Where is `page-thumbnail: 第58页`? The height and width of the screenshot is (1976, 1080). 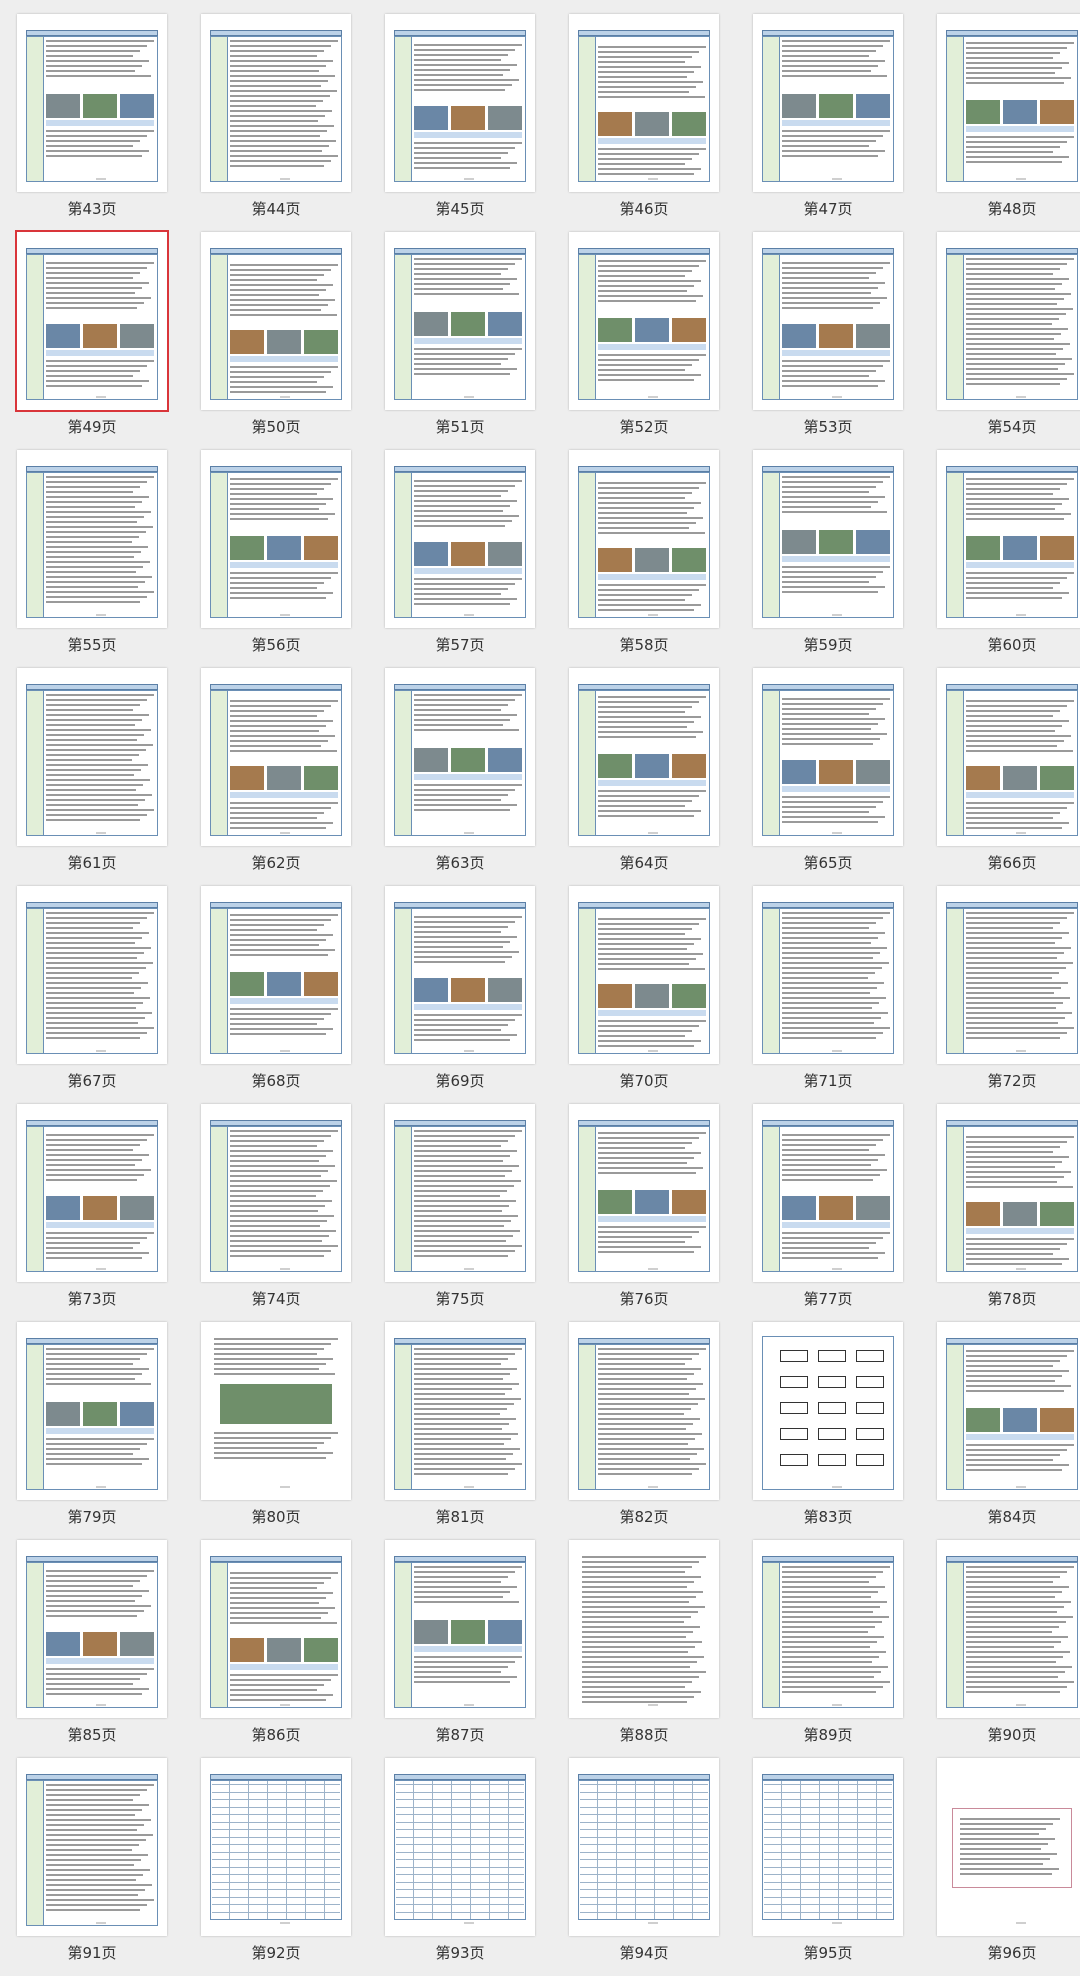 page-thumbnail: 第58页 is located at coordinates (644, 559).